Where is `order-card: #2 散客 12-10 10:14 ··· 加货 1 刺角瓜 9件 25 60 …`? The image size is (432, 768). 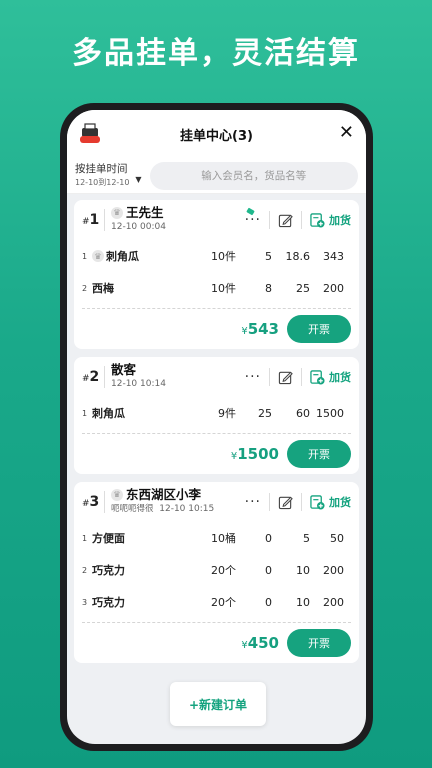 order-card: #2 散客 12-10 10:14 ··· 加货 1 刺角瓜 9件 25 60 … is located at coordinates (216, 415).